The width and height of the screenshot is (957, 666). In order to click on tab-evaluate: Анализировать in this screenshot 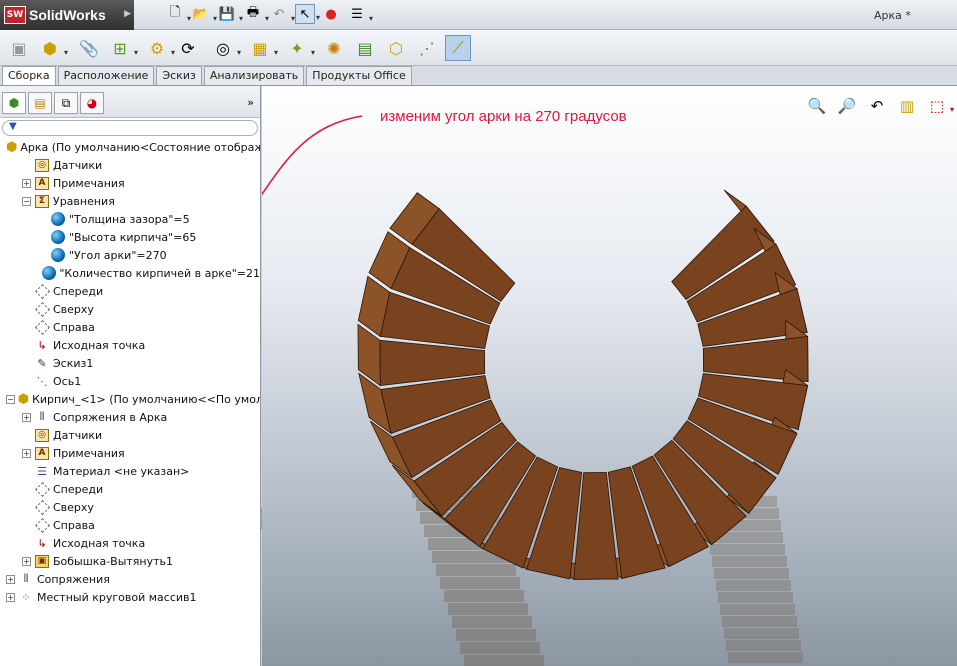, I will do `click(254, 75)`.